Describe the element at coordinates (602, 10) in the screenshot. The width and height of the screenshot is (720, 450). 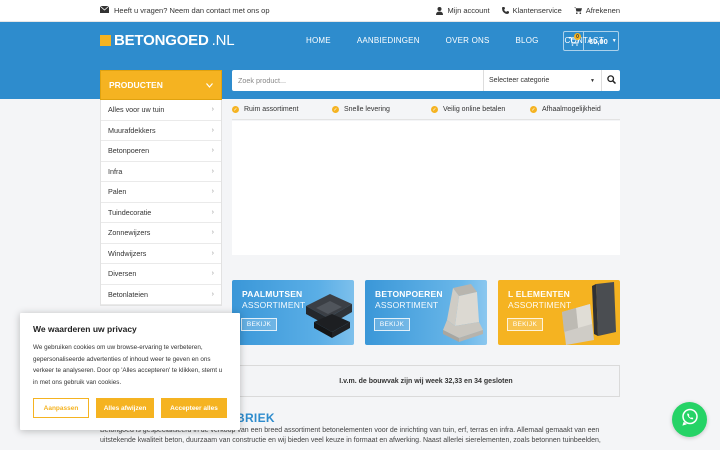
I see `checkout-label: Afrekenen` at that location.